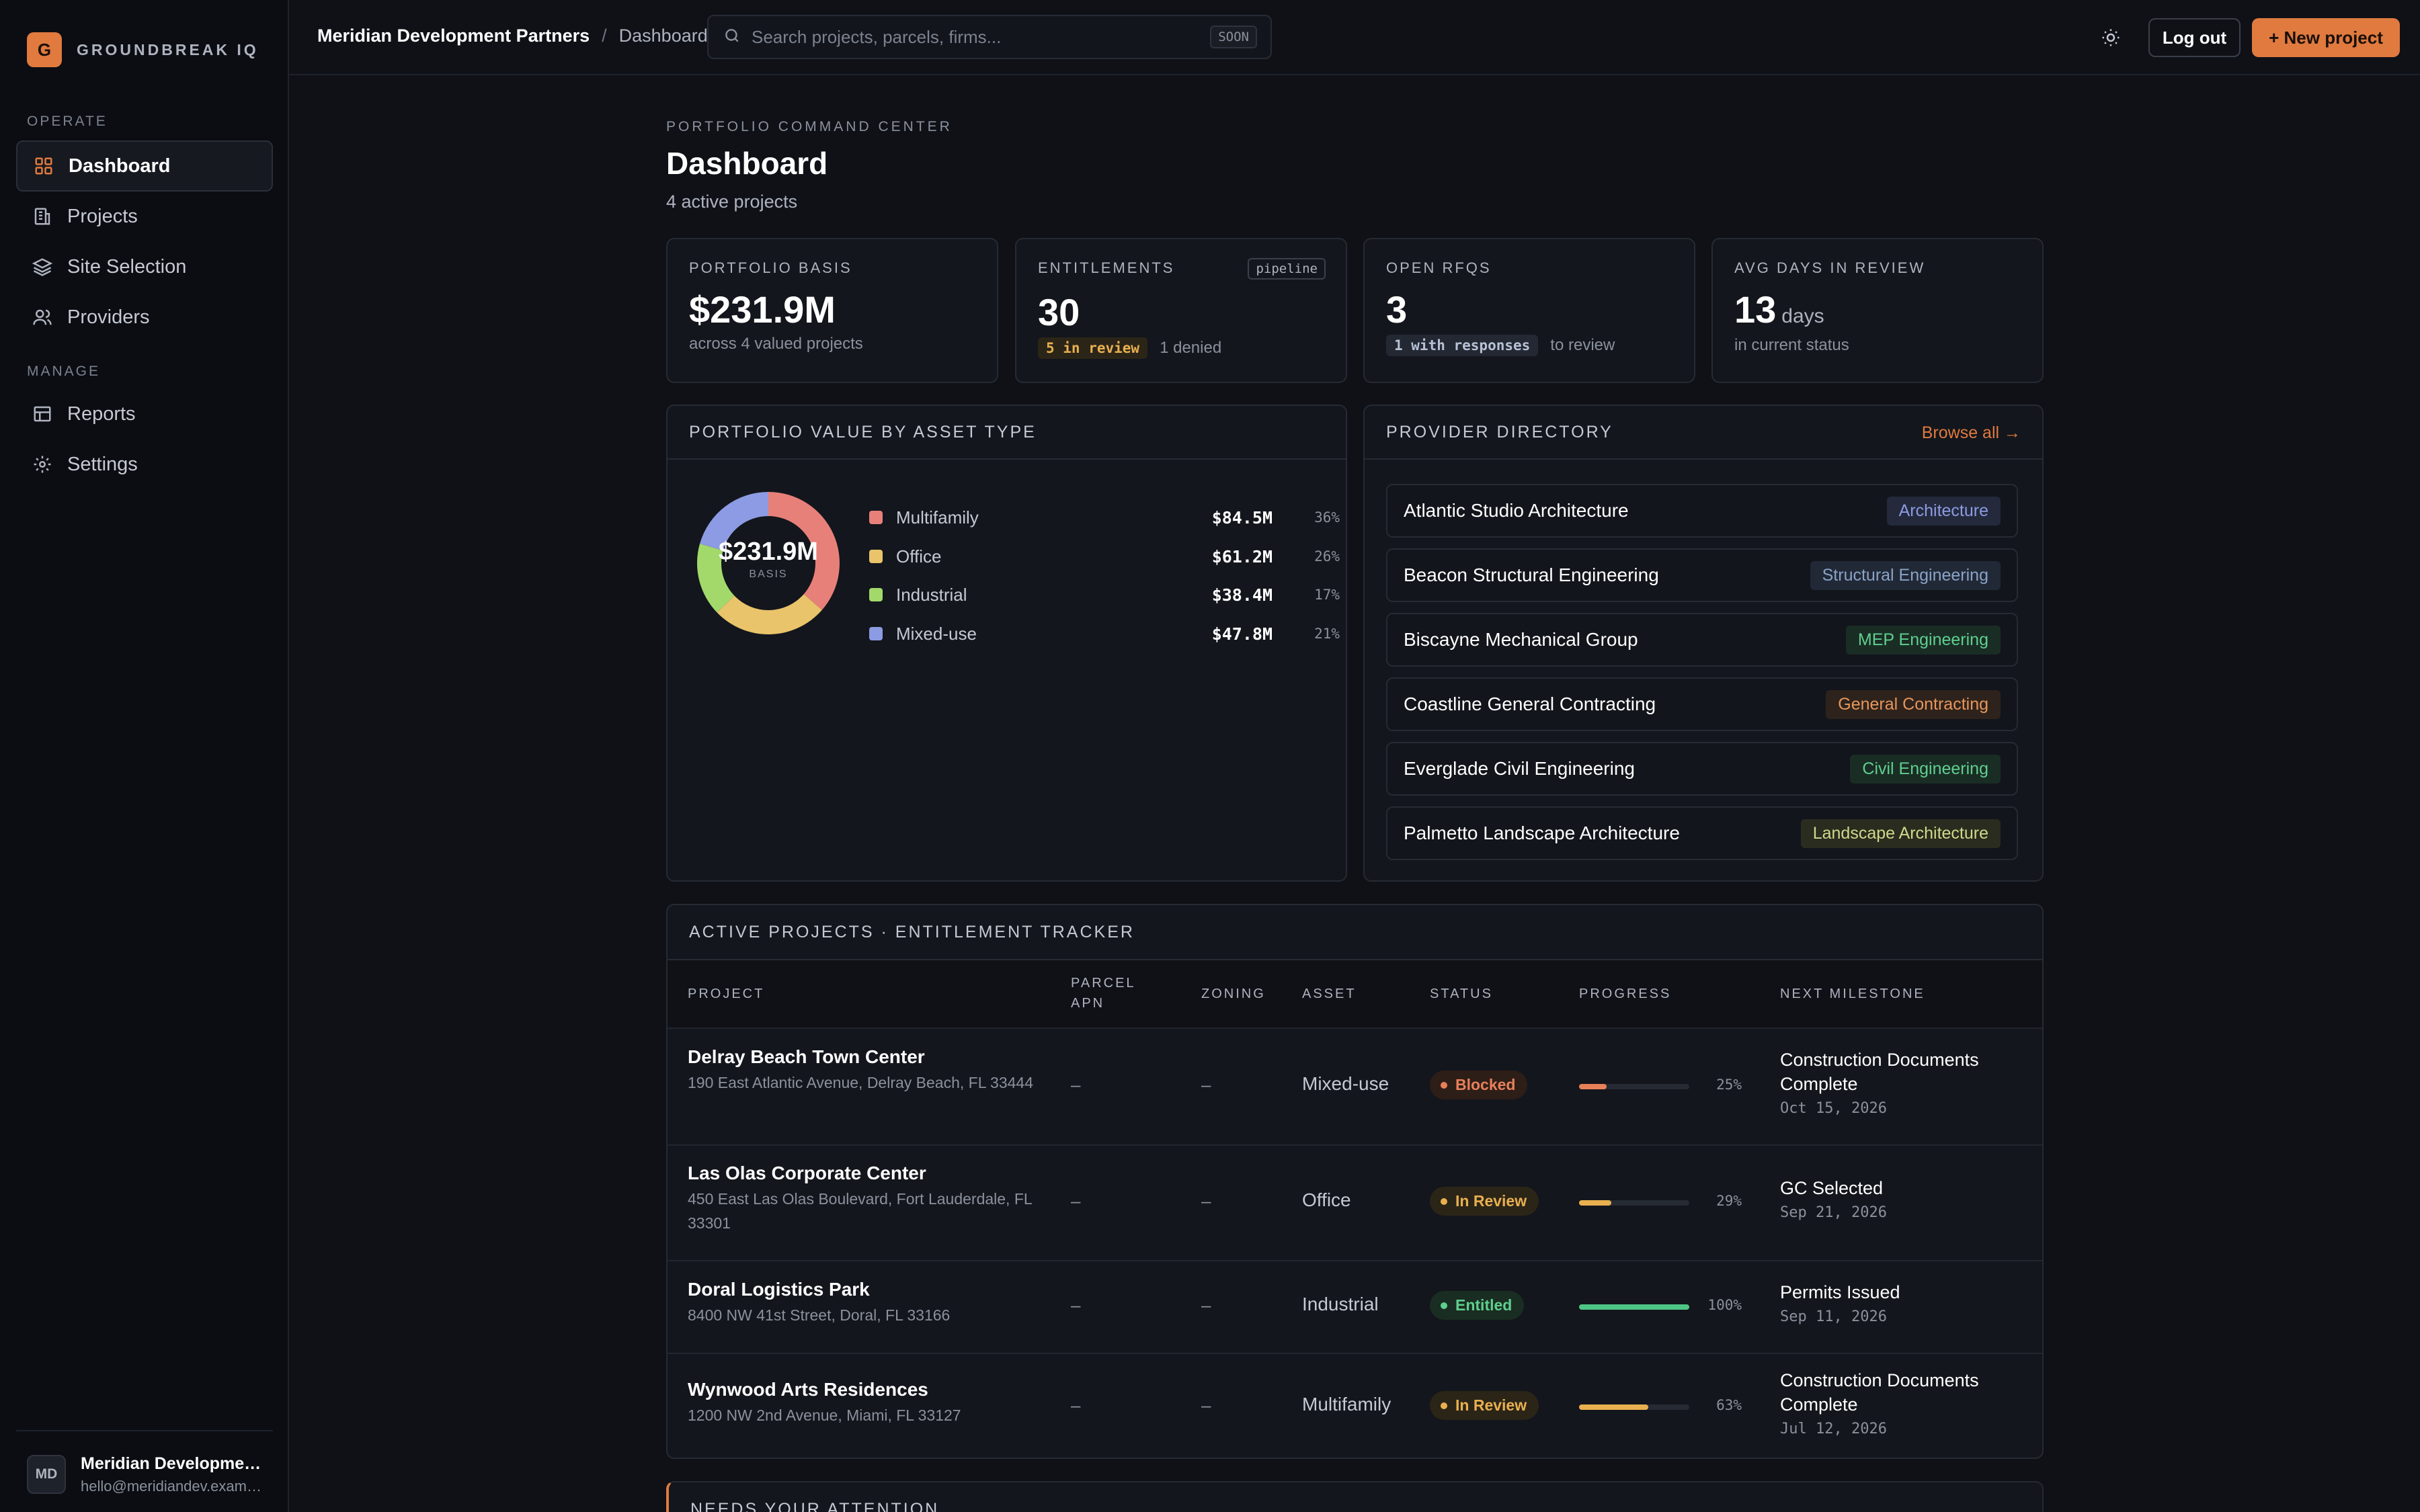 This screenshot has height=1512, width=2420. What do you see at coordinates (42, 464) in the screenshot?
I see `gear-icon` at bounding box center [42, 464].